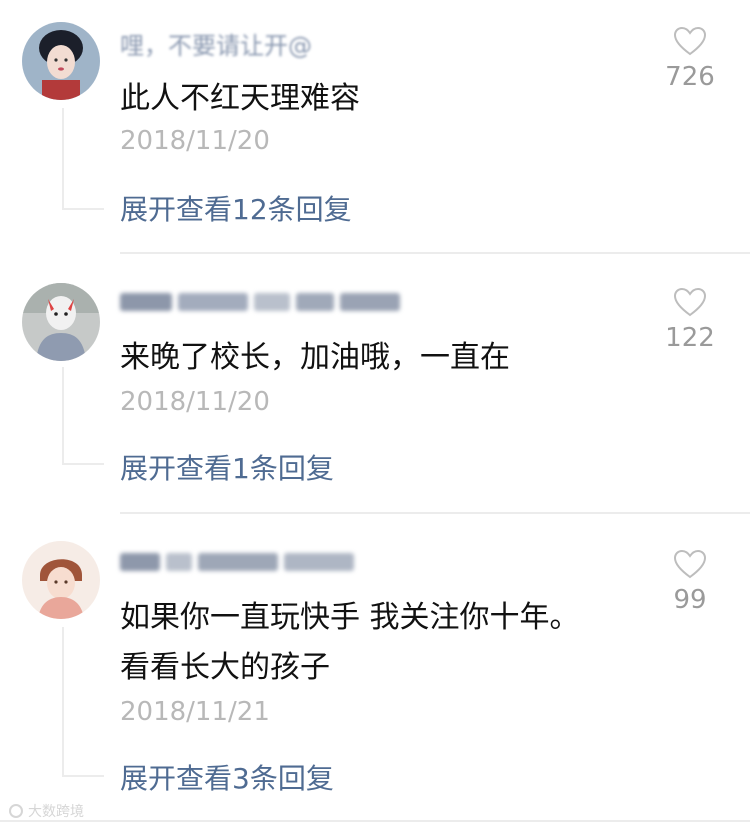 The width and height of the screenshot is (750, 827). Describe the element at coordinates (690, 582) in the screenshot. I see `like-button: 99` at that location.